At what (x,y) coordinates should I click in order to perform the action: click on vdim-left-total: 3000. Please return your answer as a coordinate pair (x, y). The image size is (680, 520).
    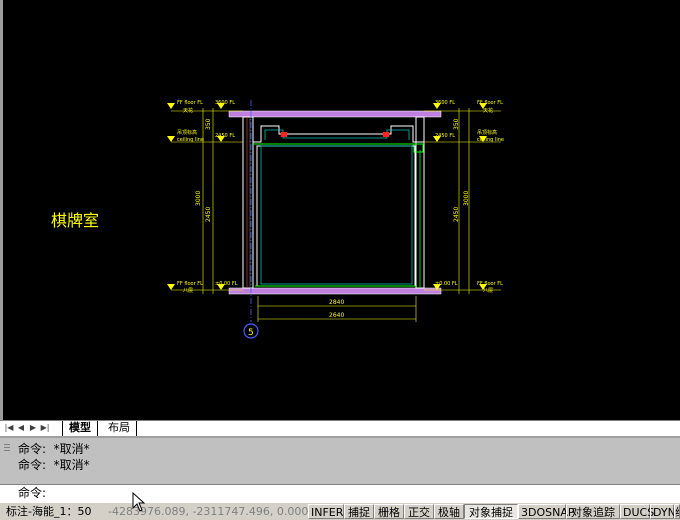
    Looking at the image, I should click on (198, 198).